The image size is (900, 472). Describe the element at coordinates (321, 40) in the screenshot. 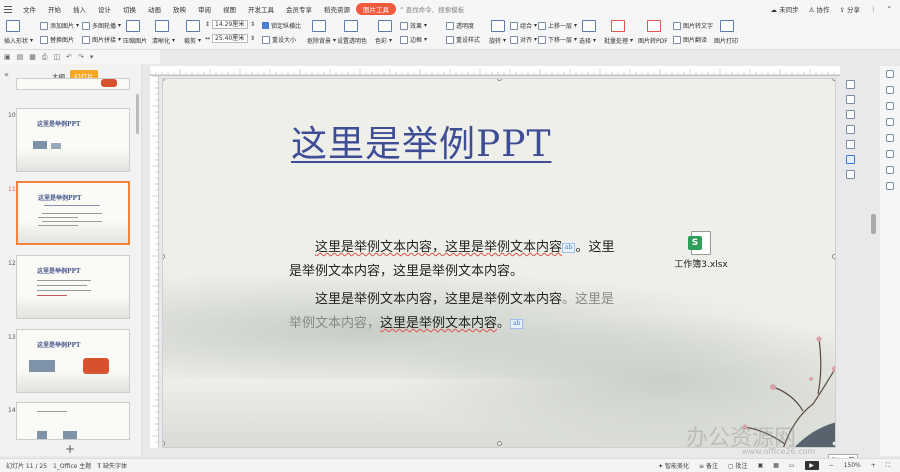

I see `remove-bg-button: 抠除背景 ▾` at that location.